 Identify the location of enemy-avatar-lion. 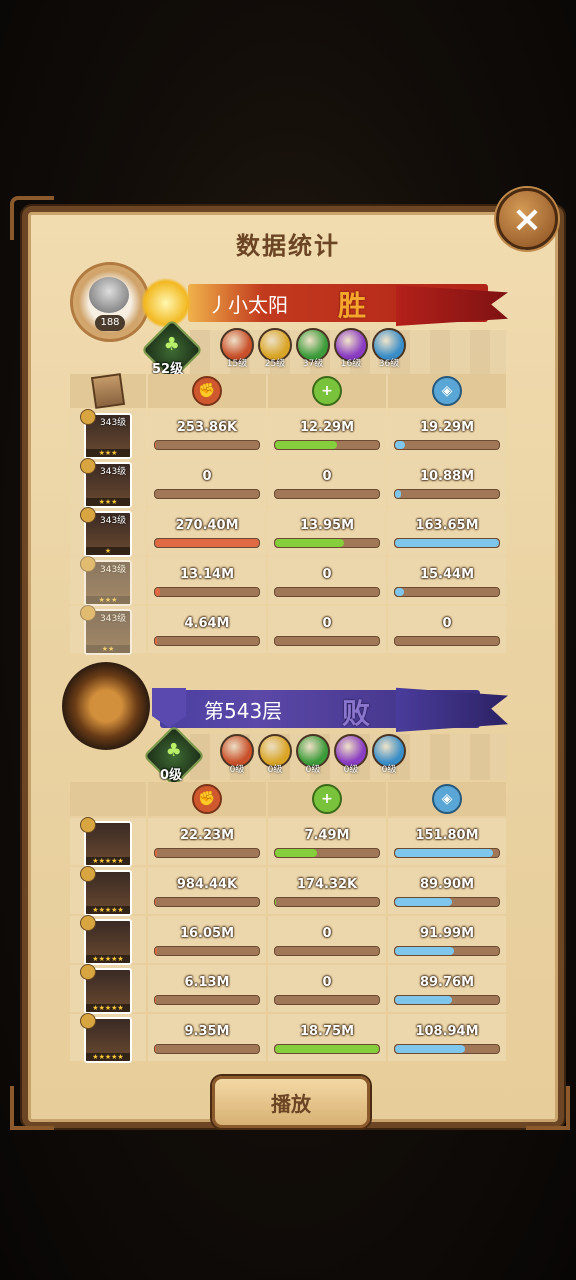
(106, 706).